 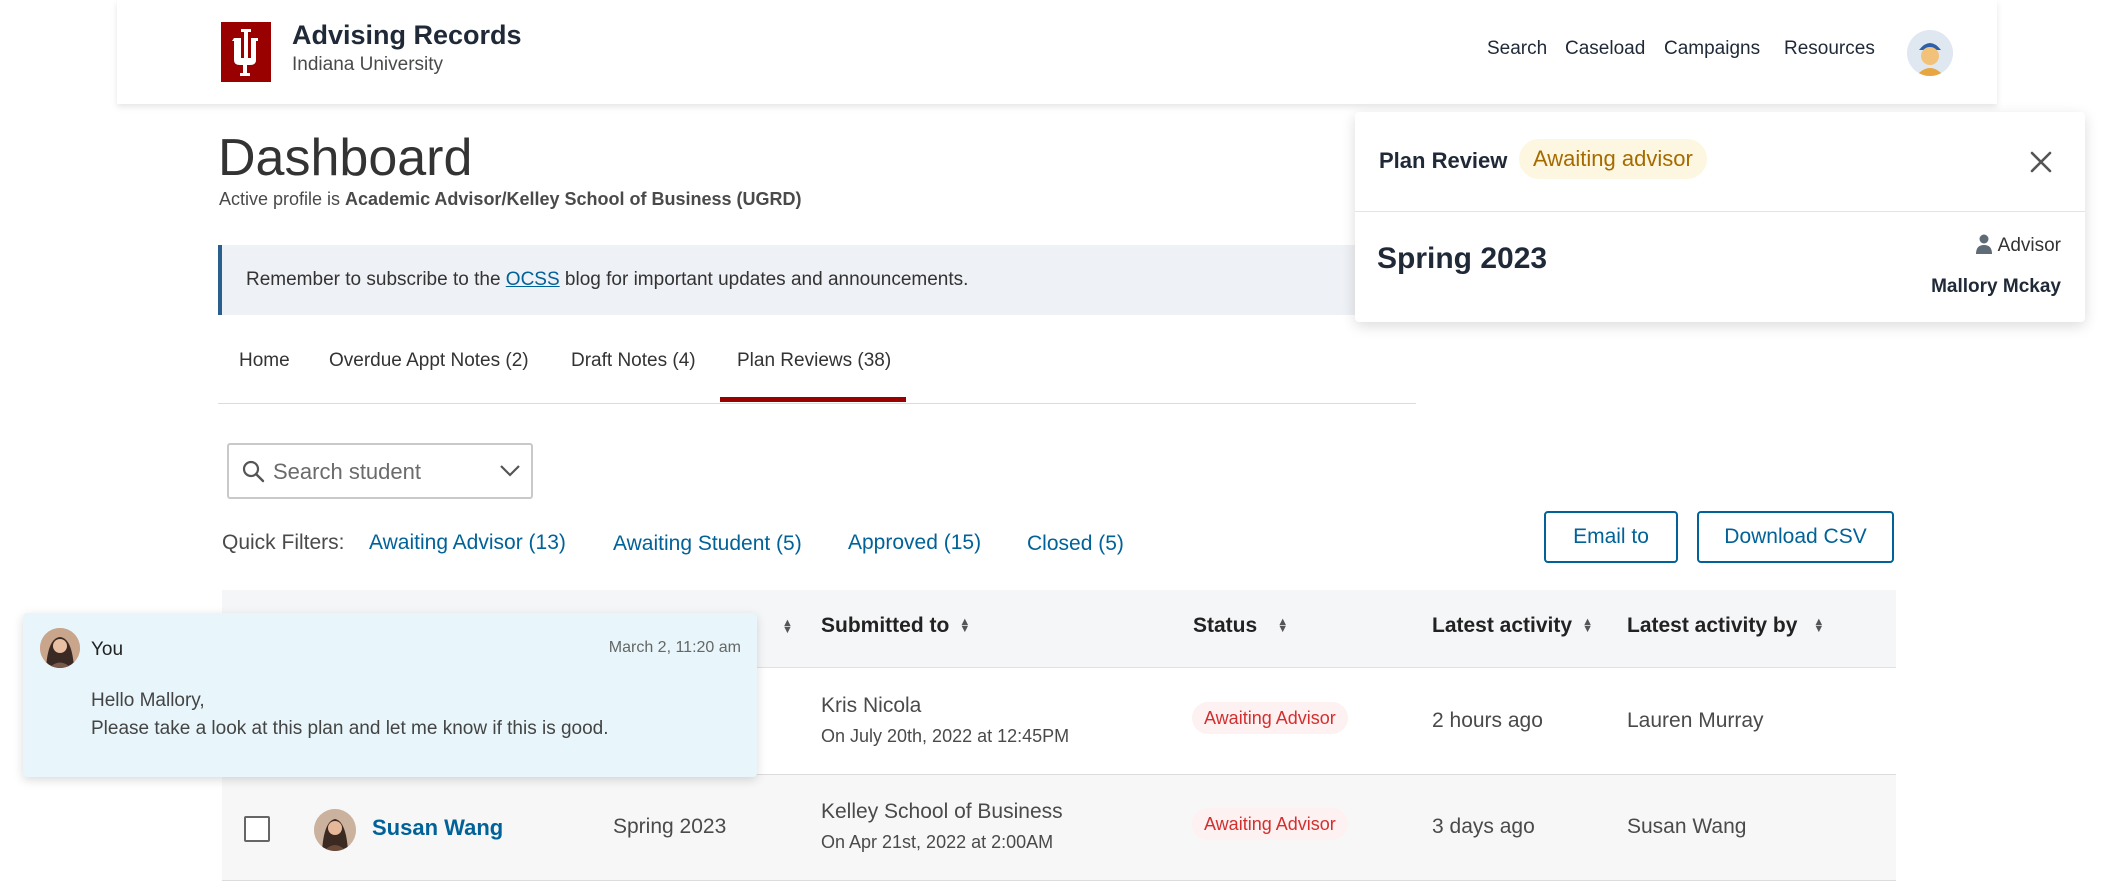 I want to click on submitted-date: On Apr 21st, 2022 at 2:00AM, so click(x=937, y=842).